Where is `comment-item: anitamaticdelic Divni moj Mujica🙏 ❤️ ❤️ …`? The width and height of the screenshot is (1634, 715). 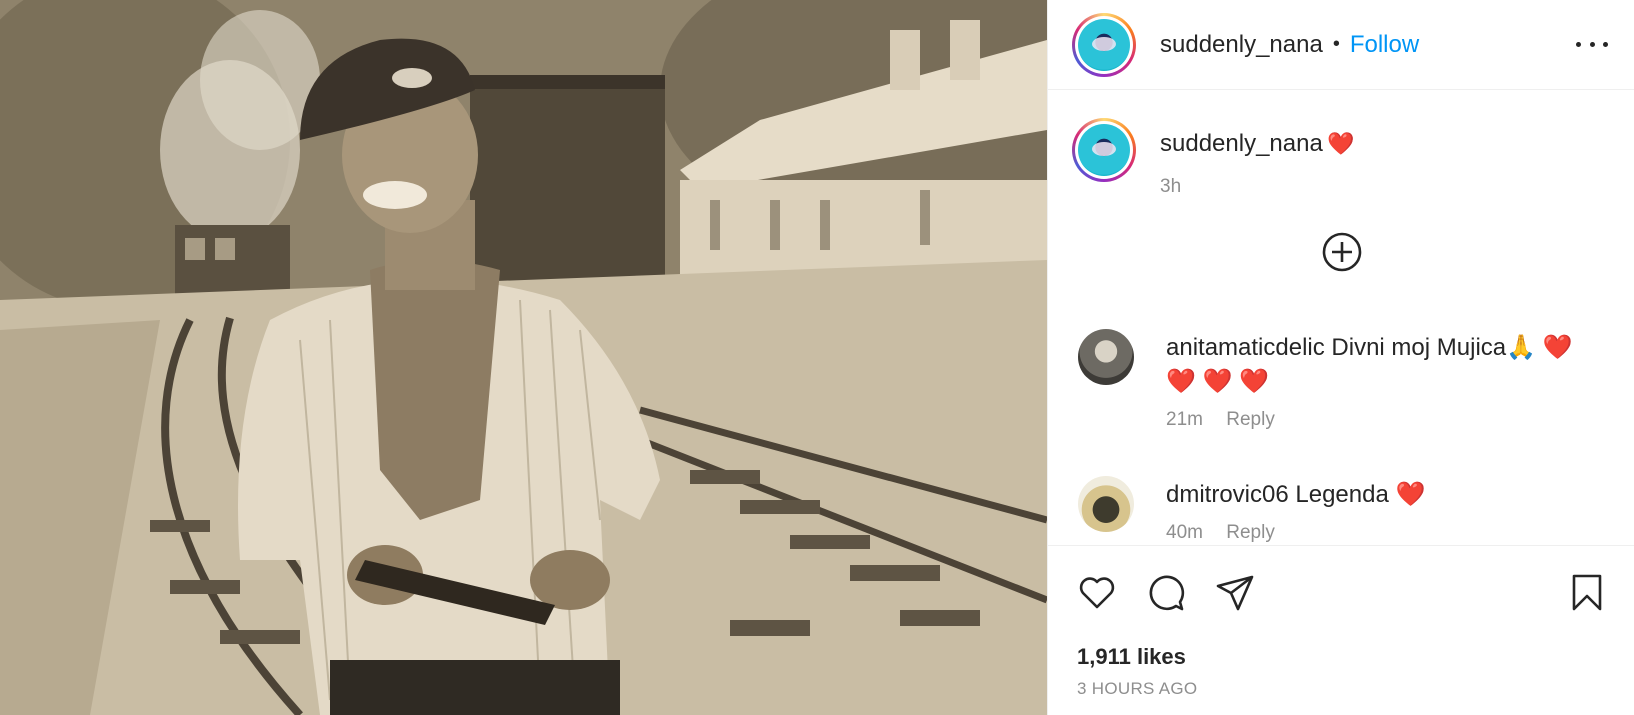 comment-item: anitamaticdelic Divni moj Mujica🙏 ❤️ ❤️ … is located at coordinates (1332, 380).